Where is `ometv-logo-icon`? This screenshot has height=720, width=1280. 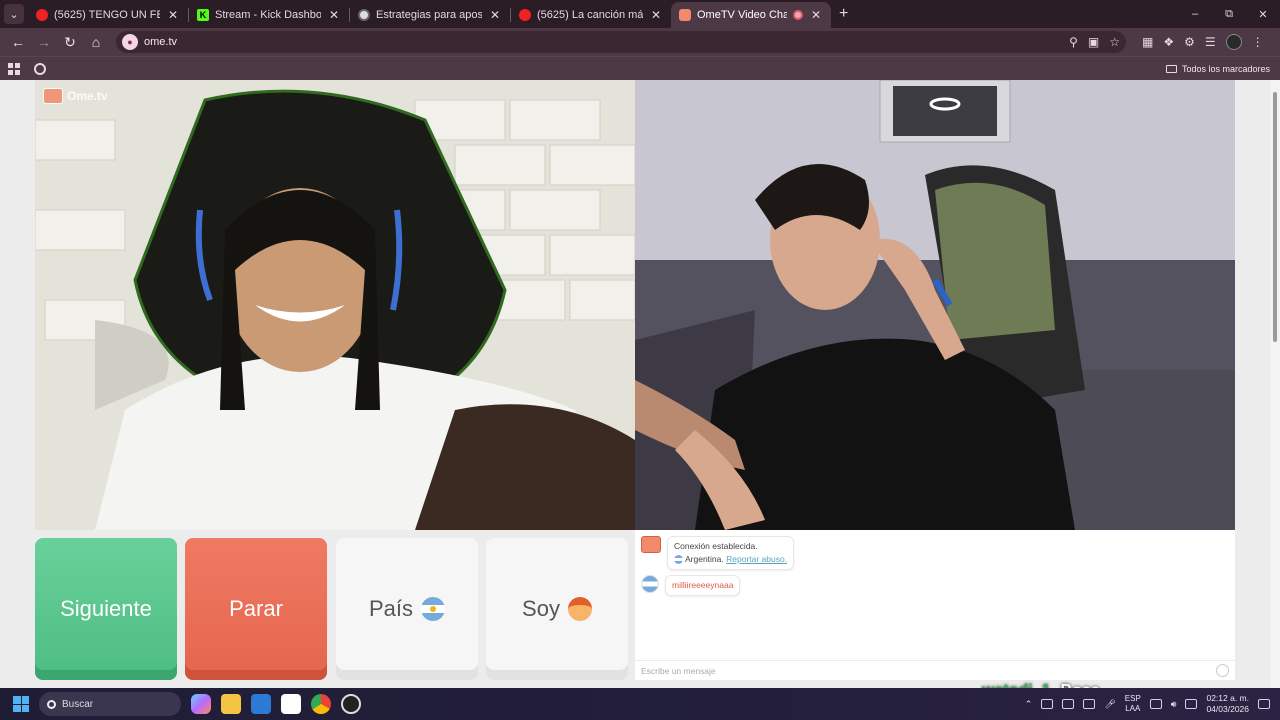 ometv-logo-icon is located at coordinates (53, 96).